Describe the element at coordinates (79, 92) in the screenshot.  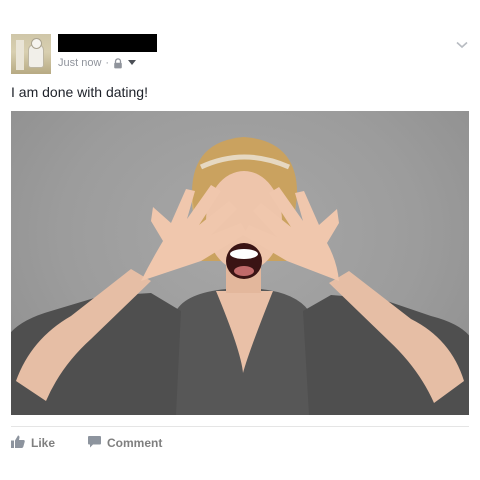
I see `status-text: I am done with dating!` at that location.